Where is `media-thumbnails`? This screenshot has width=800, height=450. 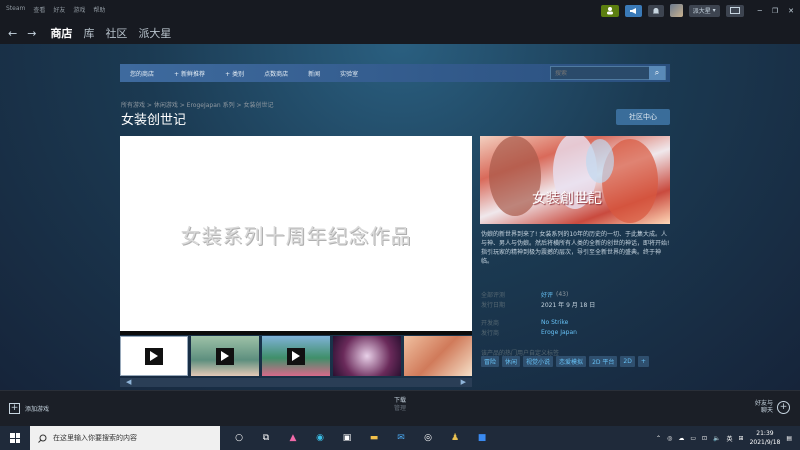 media-thumbnails is located at coordinates (296, 356).